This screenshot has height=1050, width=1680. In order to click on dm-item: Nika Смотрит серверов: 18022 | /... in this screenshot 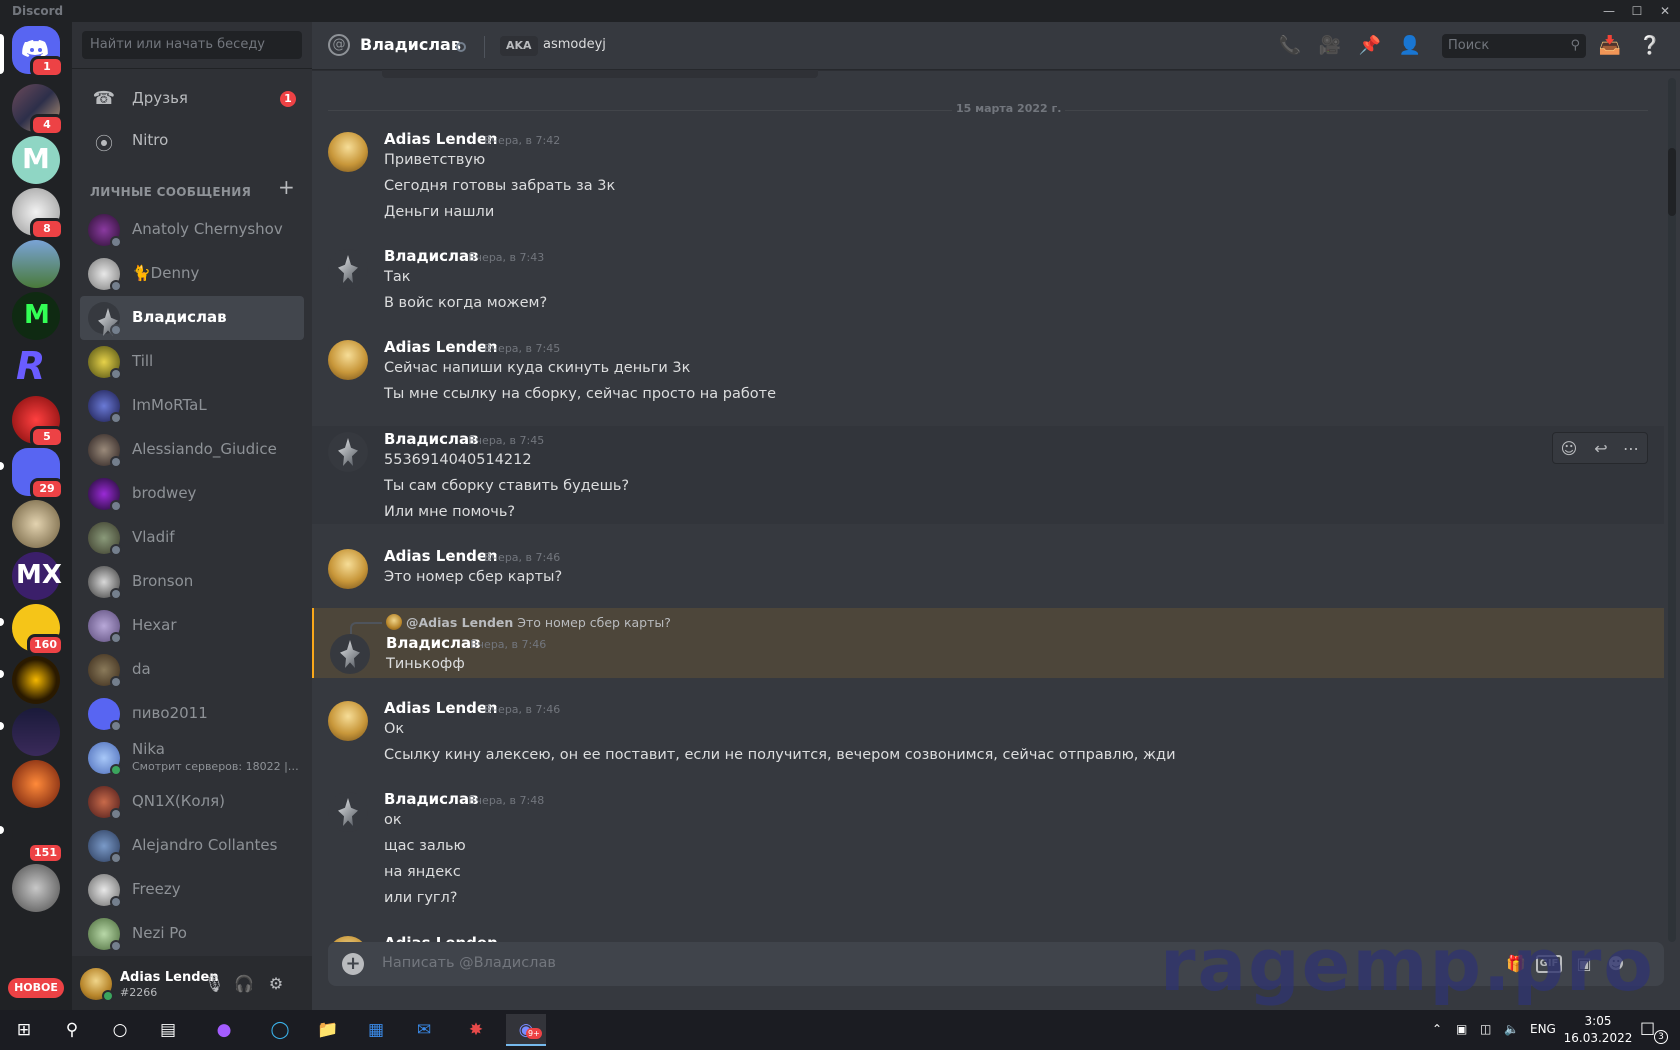, I will do `click(192, 758)`.